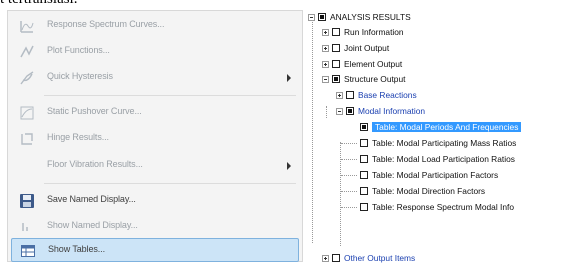 The width and height of the screenshot is (569, 266). I want to click on caption-text: t tertranslasi., so click(38, 4).